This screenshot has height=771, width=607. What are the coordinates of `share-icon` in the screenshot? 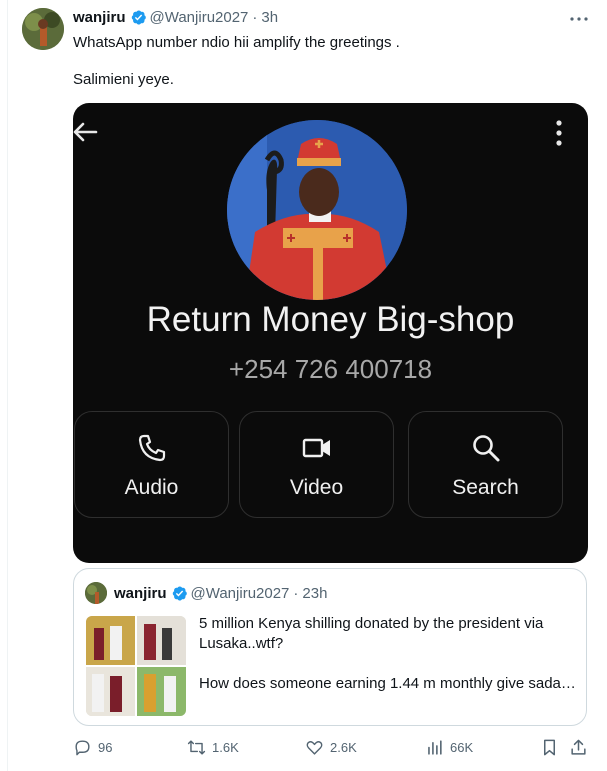 It's located at (578, 747).